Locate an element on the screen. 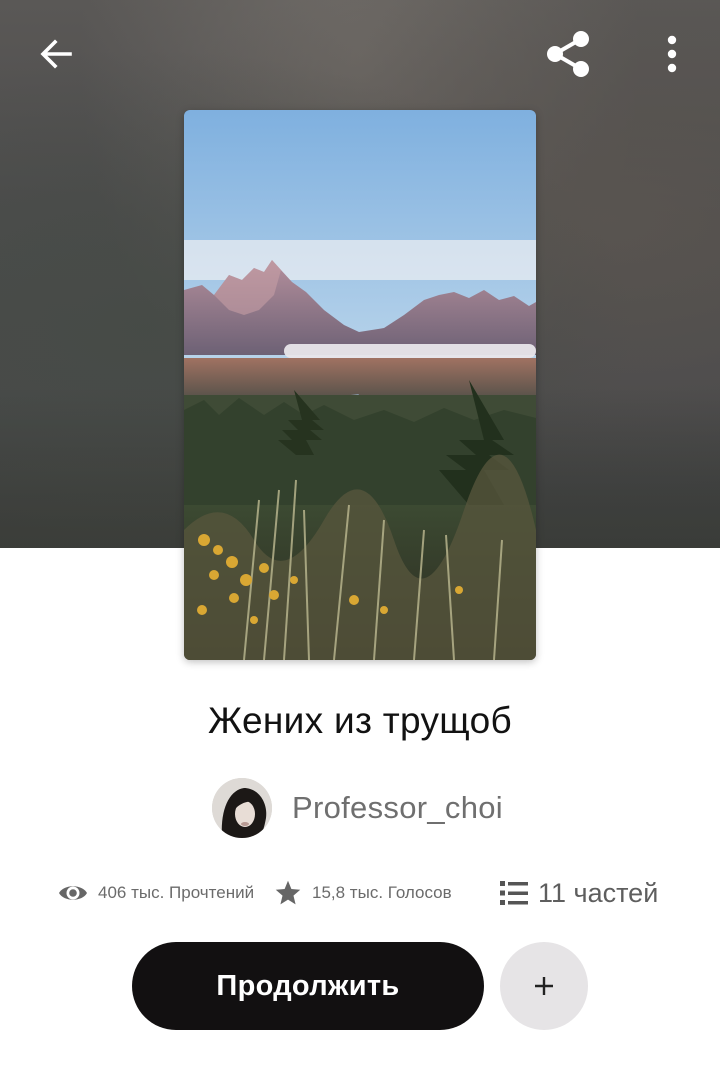 The width and height of the screenshot is (720, 1072). reads-stat: 406 тыс. Прочтений is located at coordinates (156, 893).